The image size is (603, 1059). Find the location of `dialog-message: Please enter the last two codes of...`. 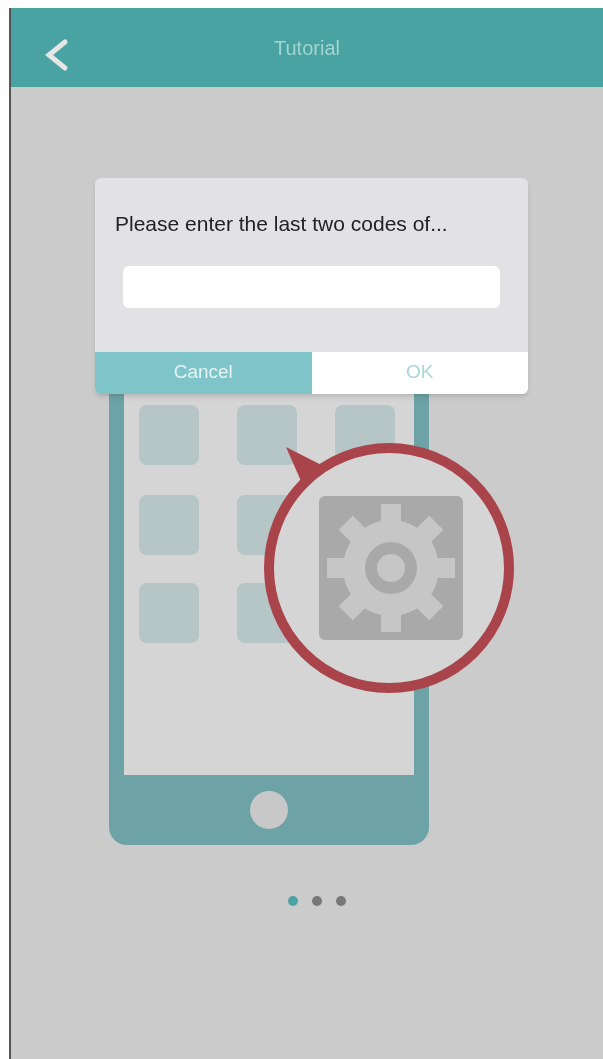

dialog-message: Please enter the last two codes of... is located at coordinates (281, 224).